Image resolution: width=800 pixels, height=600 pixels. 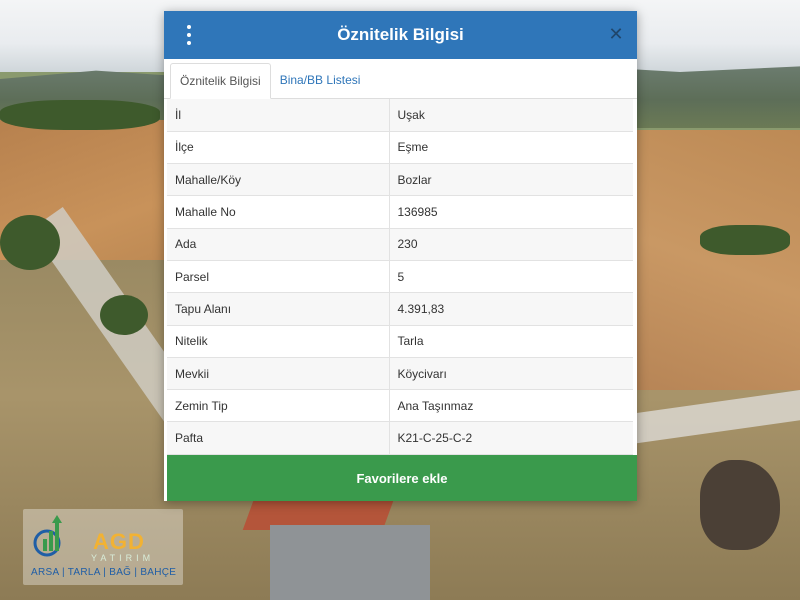 I want to click on table-row: Mahalle No 136985, so click(x=400, y=212).